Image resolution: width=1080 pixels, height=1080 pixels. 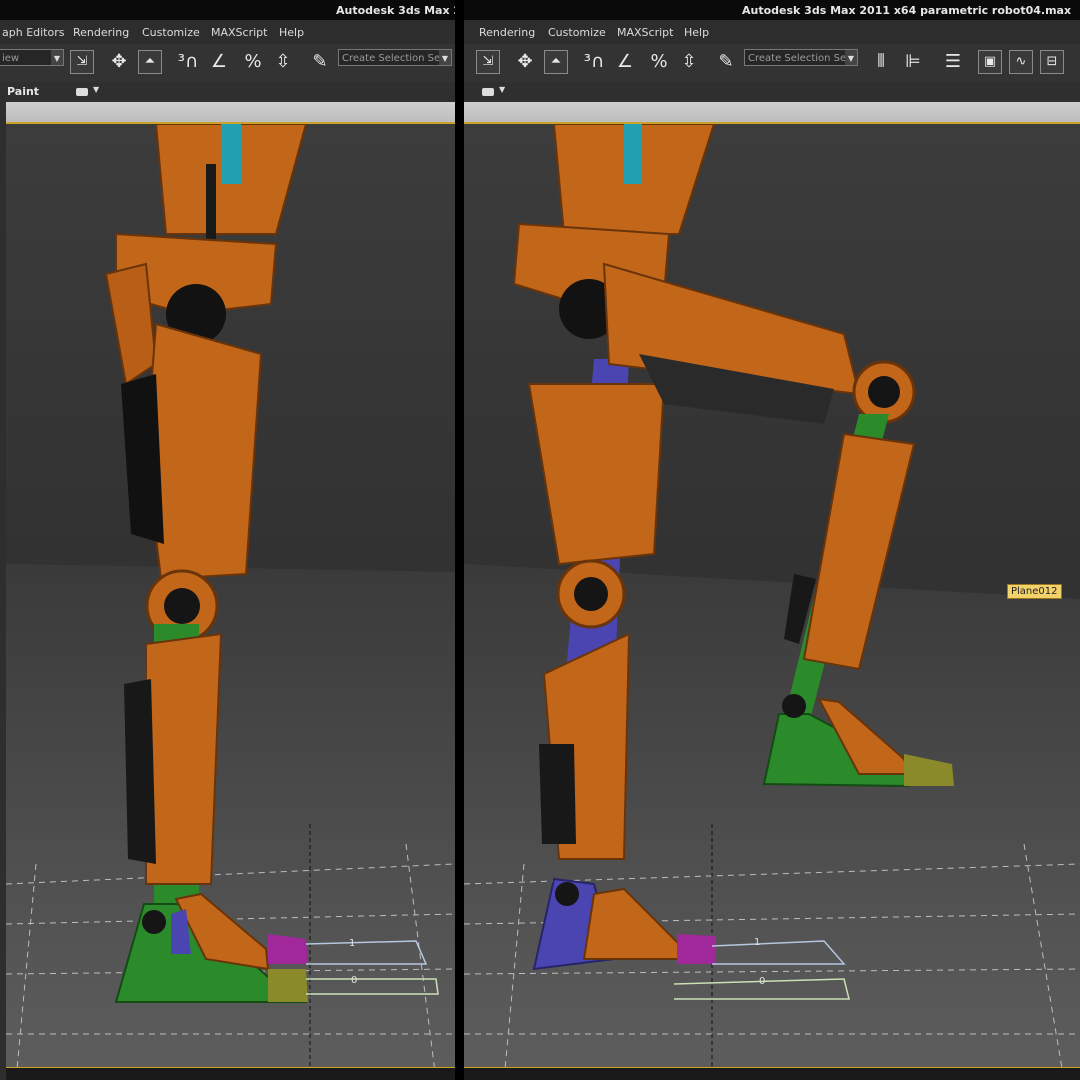 I want to click on menu-bar: Rendering Customize MAXScript Help, so click(x=772, y=32).